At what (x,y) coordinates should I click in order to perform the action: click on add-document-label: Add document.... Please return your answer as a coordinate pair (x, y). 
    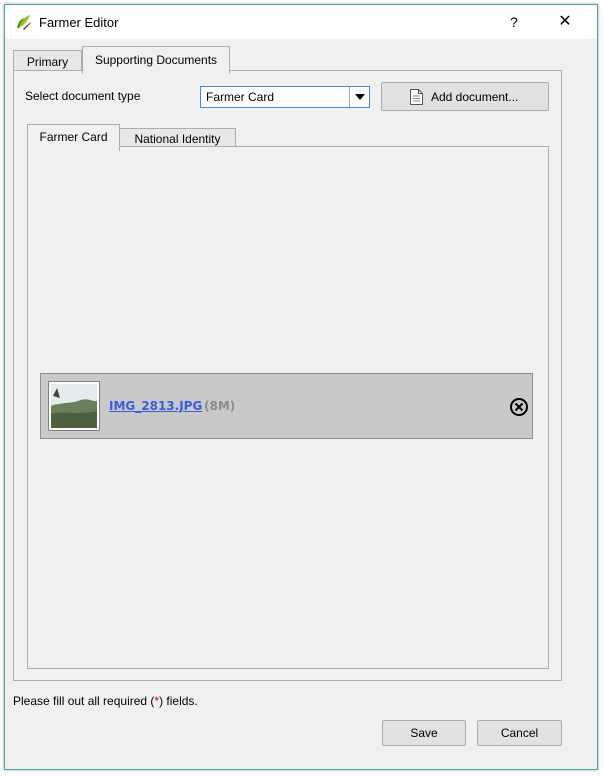
    Looking at the image, I should click on (475, 97).